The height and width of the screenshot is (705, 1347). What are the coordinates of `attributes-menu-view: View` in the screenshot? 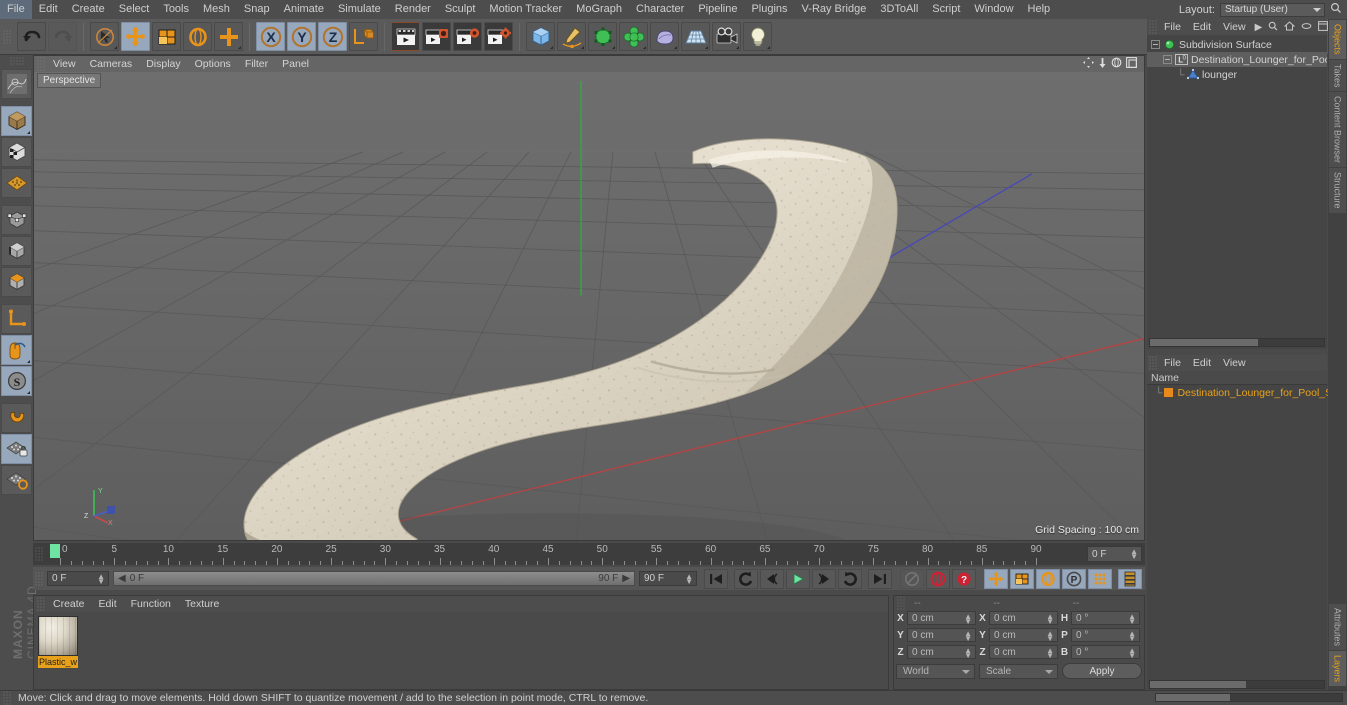 It's located at (1234, 363).